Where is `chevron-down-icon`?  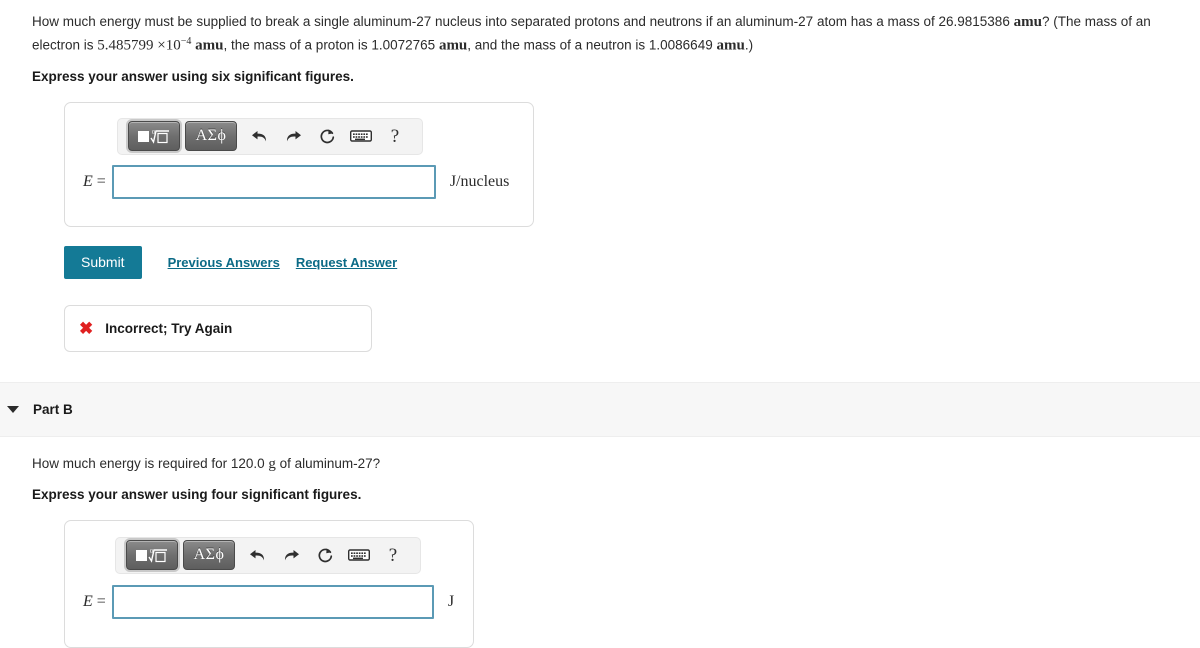
chevron-down-icon is located at coordinates (13, 409).